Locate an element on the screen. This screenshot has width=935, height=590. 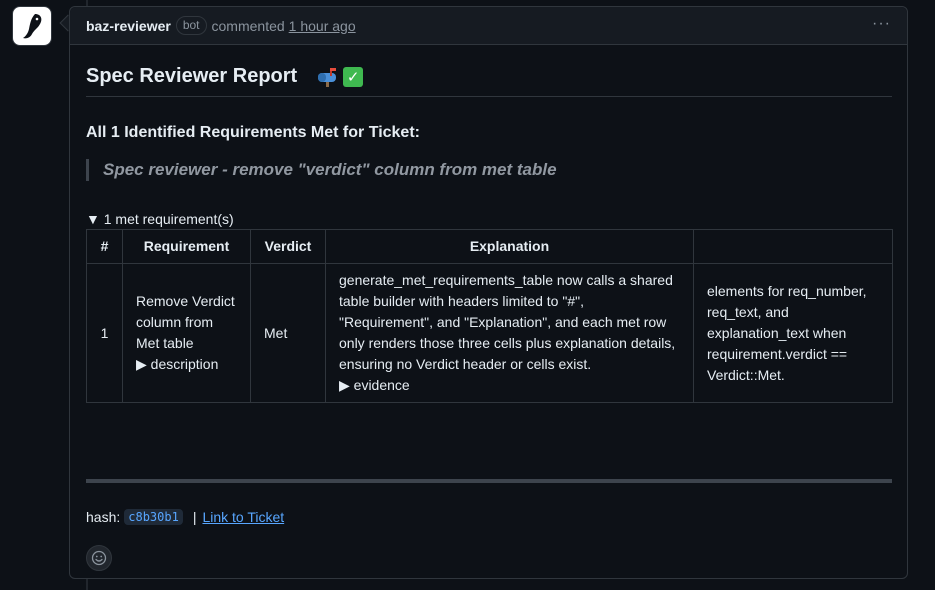
commit-hash: c8b30b1 is located at coordinates (153, 517).